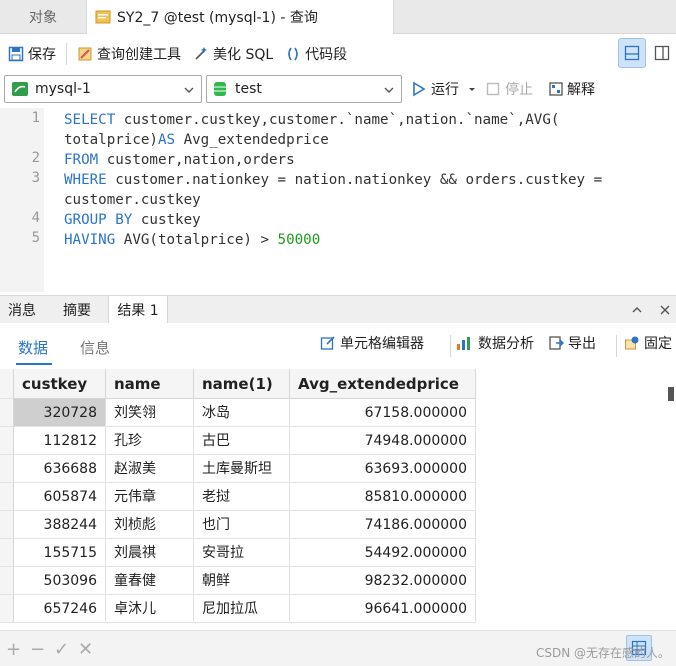 The image size is (676, 666). I want to click on column-header: name, so click(150, 384).